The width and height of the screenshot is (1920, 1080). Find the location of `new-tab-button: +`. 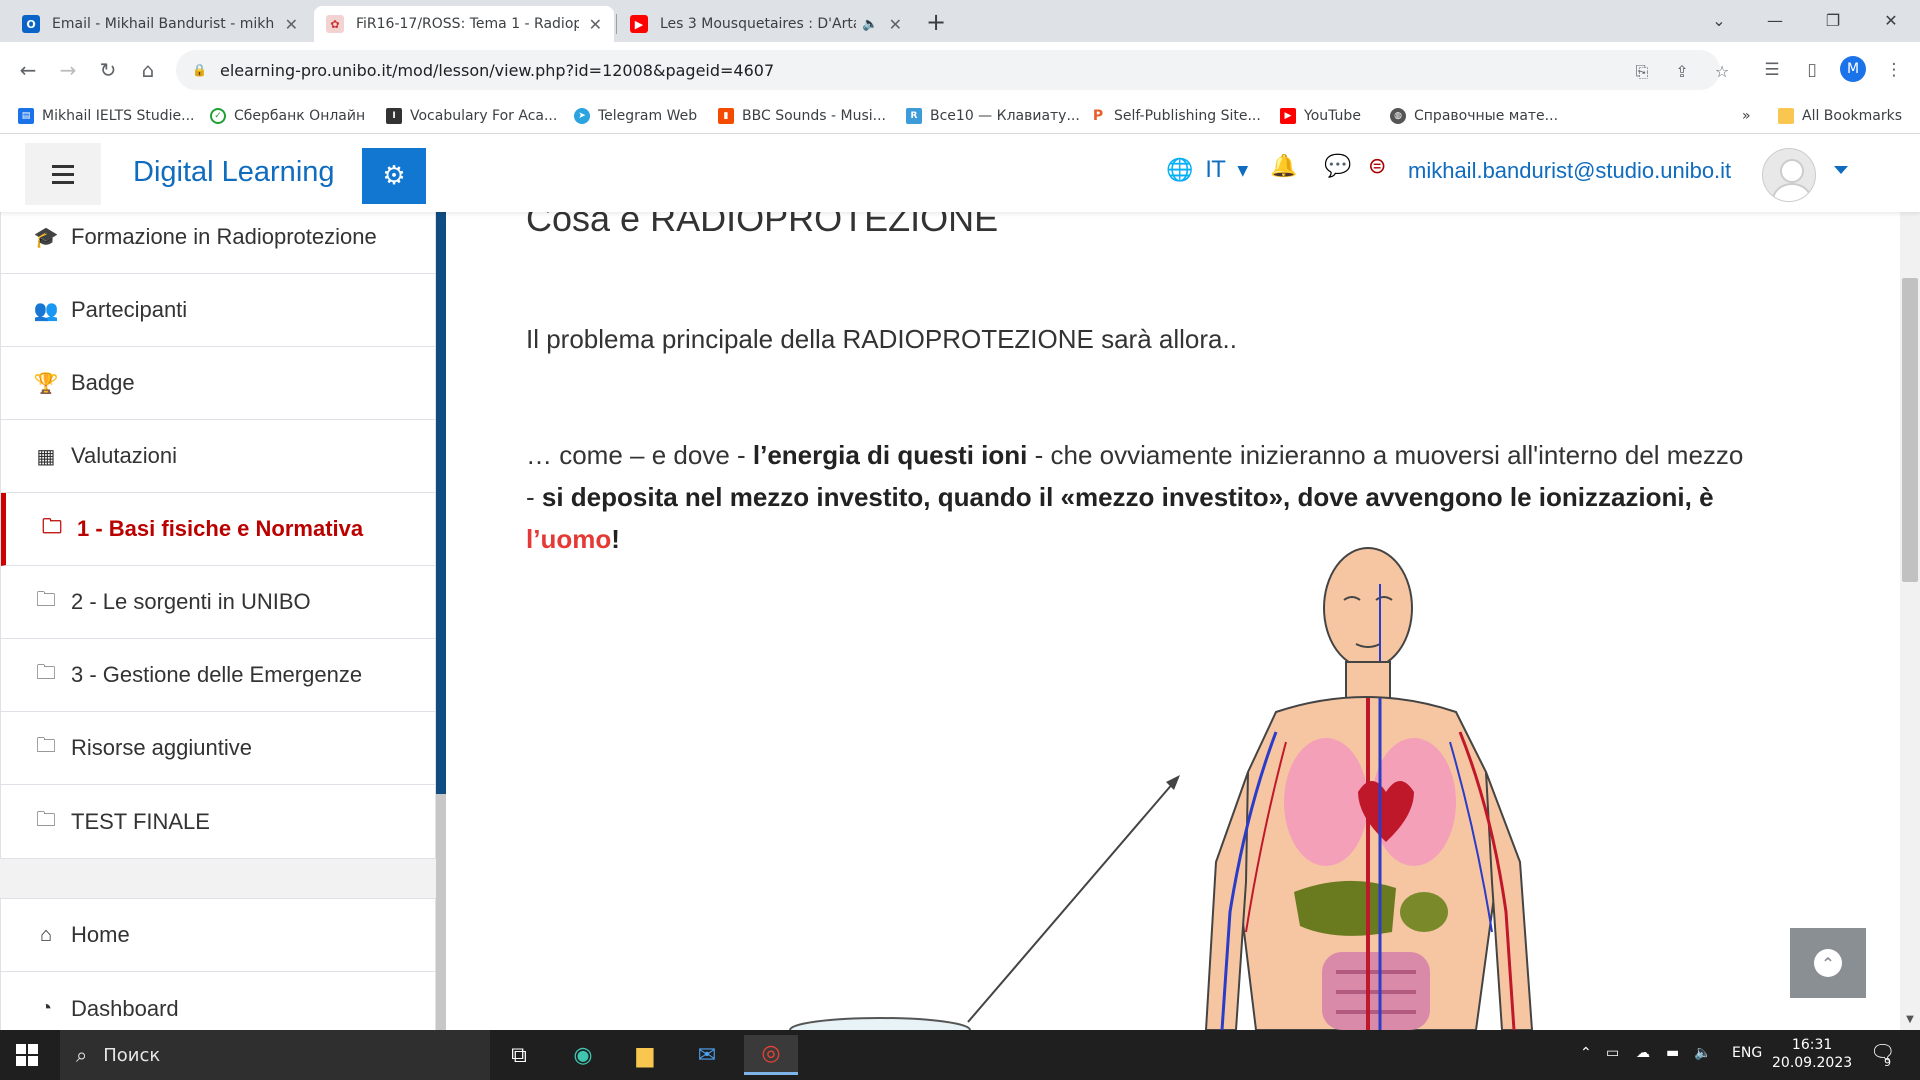

new-tab-button: + is located at coordinates (936, 22).